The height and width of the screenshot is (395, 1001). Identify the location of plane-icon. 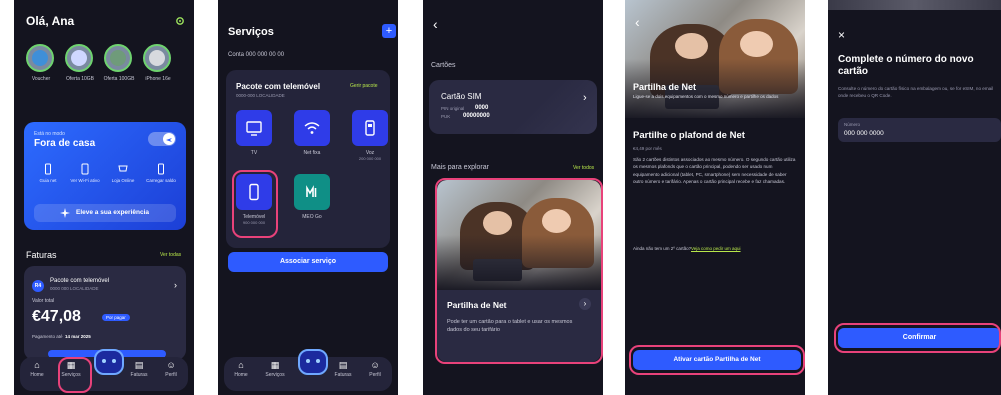
(169, 140).